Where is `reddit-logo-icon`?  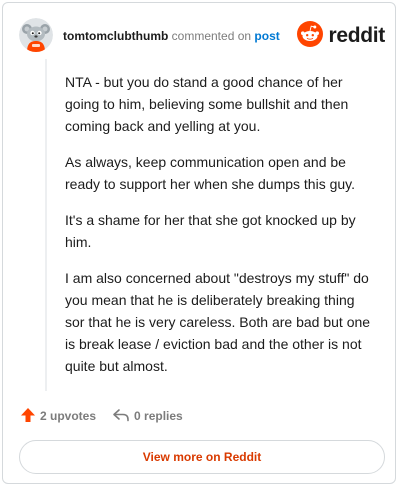
reddit-logo-icon is located at coordinates (310, 36).